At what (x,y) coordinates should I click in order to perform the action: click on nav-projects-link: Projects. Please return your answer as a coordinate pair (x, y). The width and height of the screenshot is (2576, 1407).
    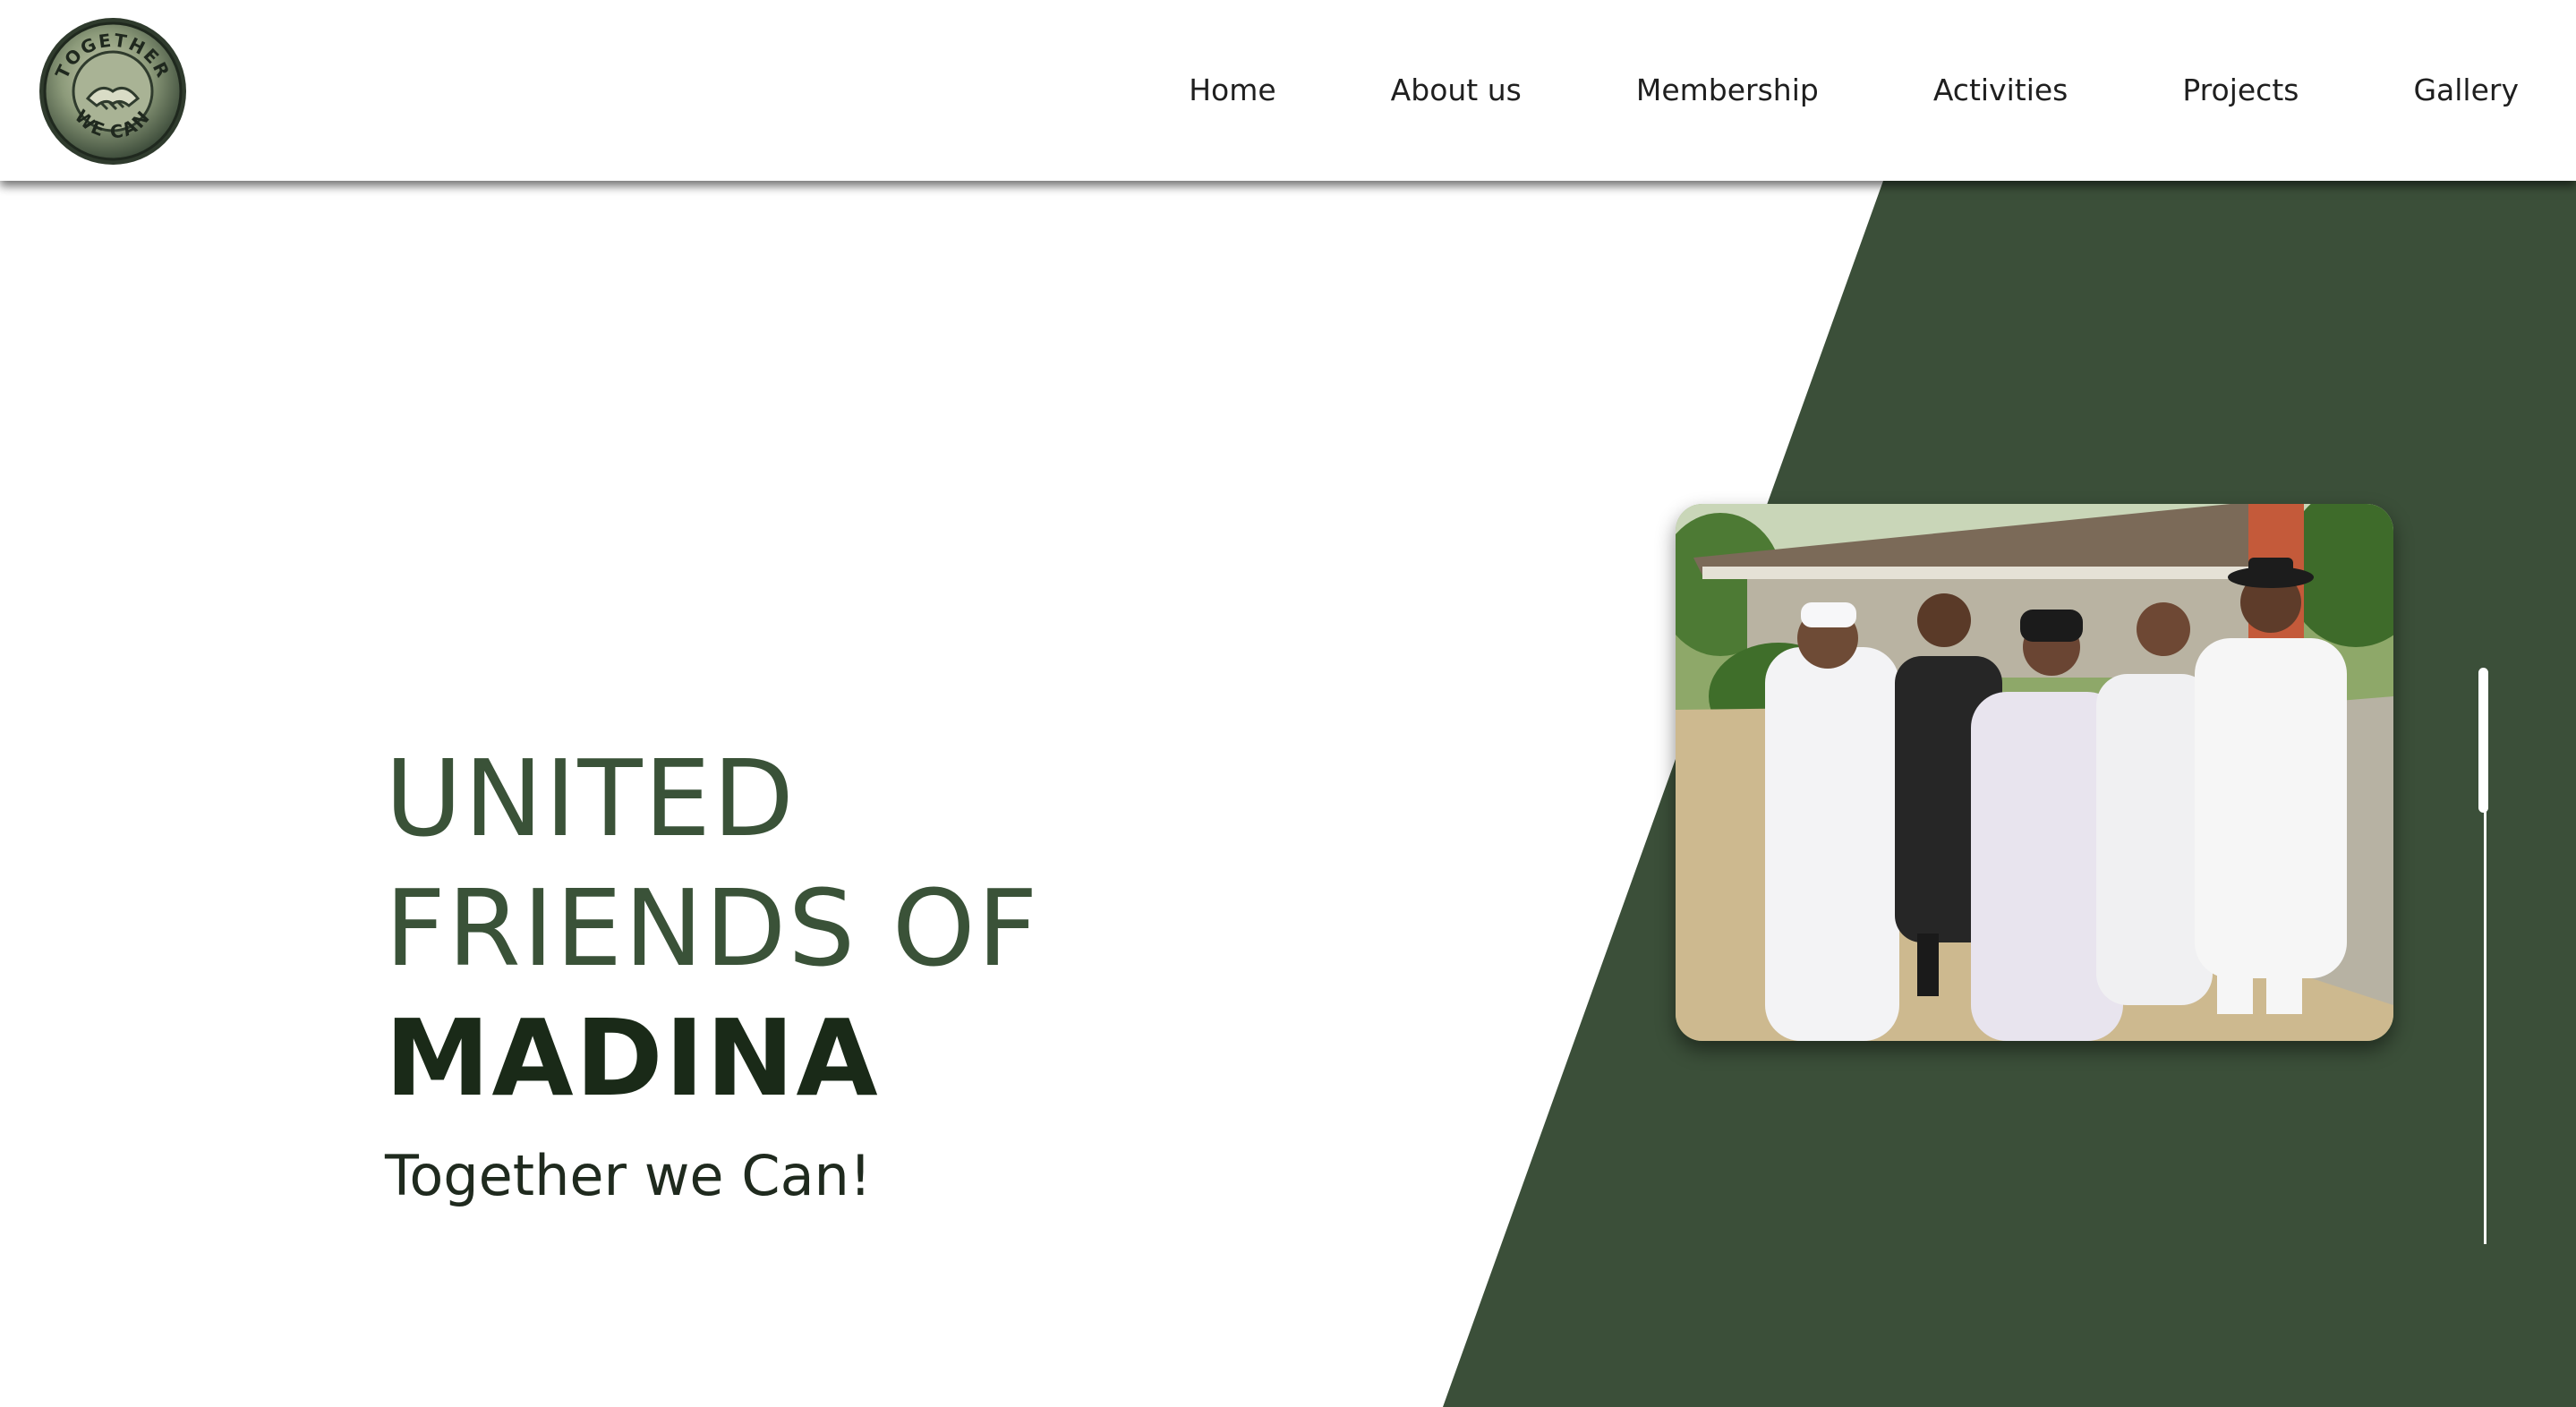
    Looking at the image, I should click on (2240, 89).